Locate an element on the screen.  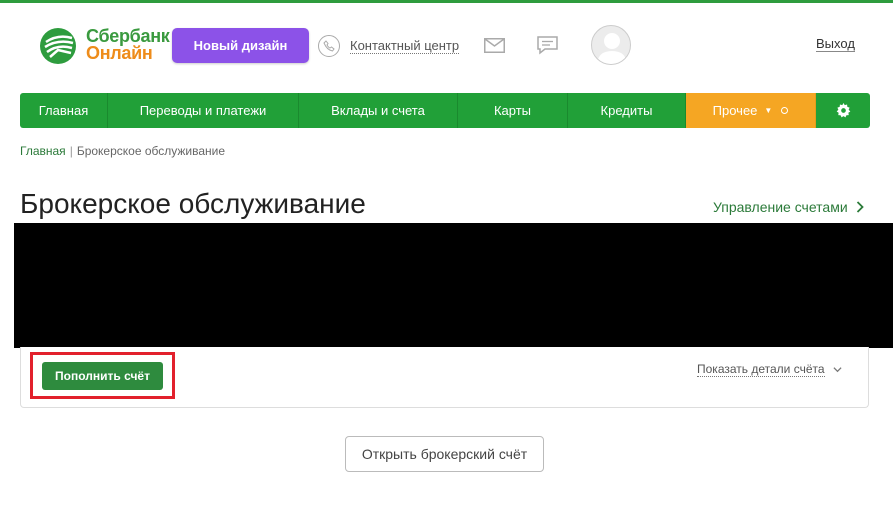
top-accent-line is located at coordinates (446, 1).